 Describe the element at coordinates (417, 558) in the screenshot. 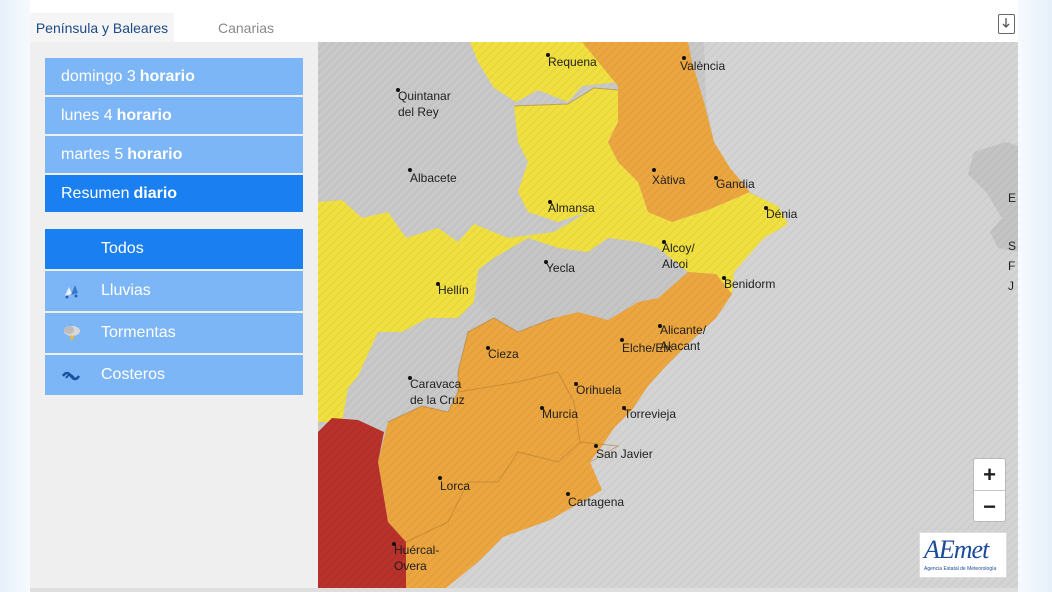

I see `town-label: Huércal- Overa` at that location.